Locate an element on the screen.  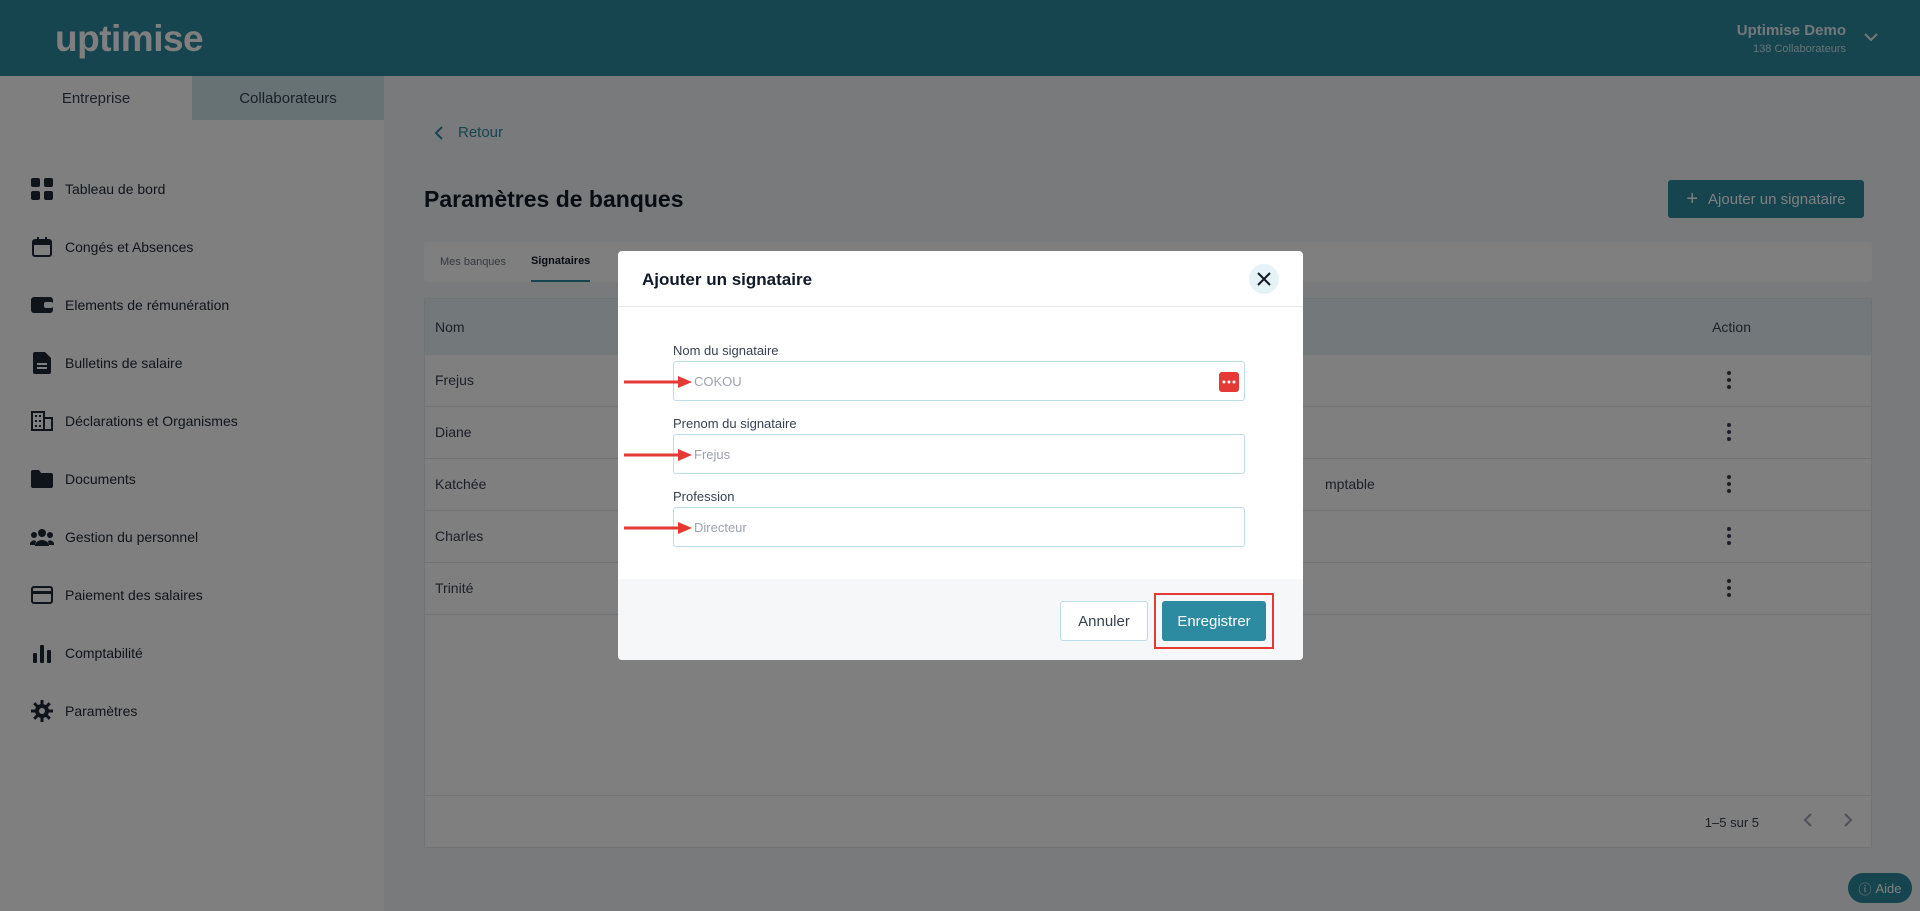
annotation-highlight-box: Enregistrer is located at coordinates (1214, 621).